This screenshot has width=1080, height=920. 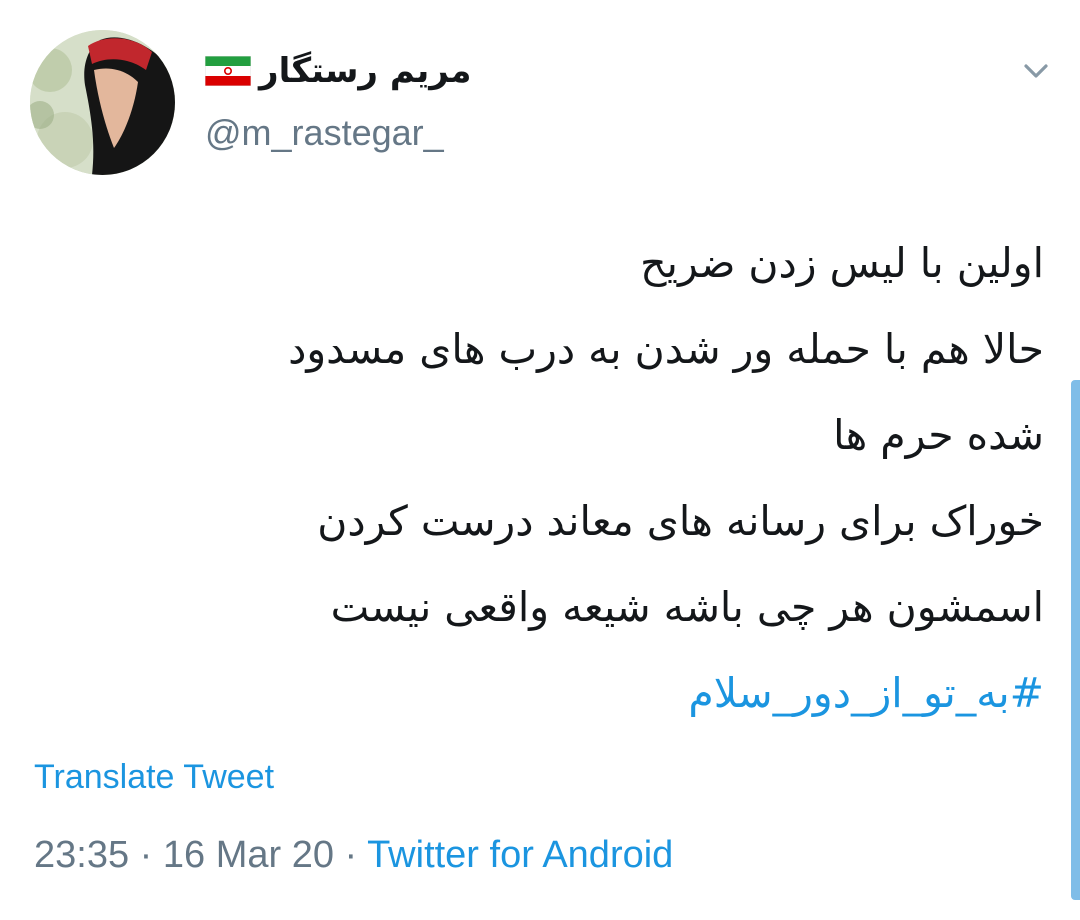 I want to click on author-handle: @m_rastegar_, so click(x=324, y=133).